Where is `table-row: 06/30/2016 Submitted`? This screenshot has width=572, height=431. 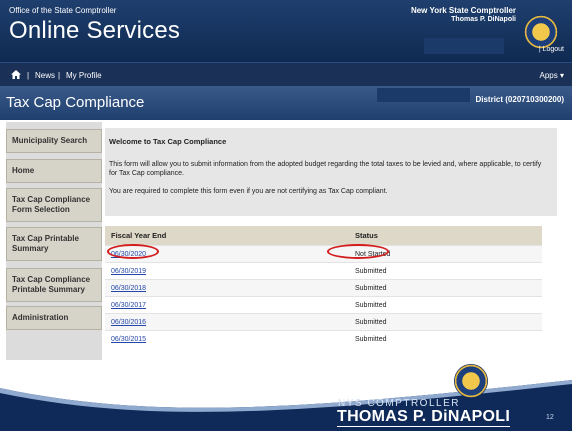 table-row: 06/30/2016 Submitted is located at coordinates (323, 322).